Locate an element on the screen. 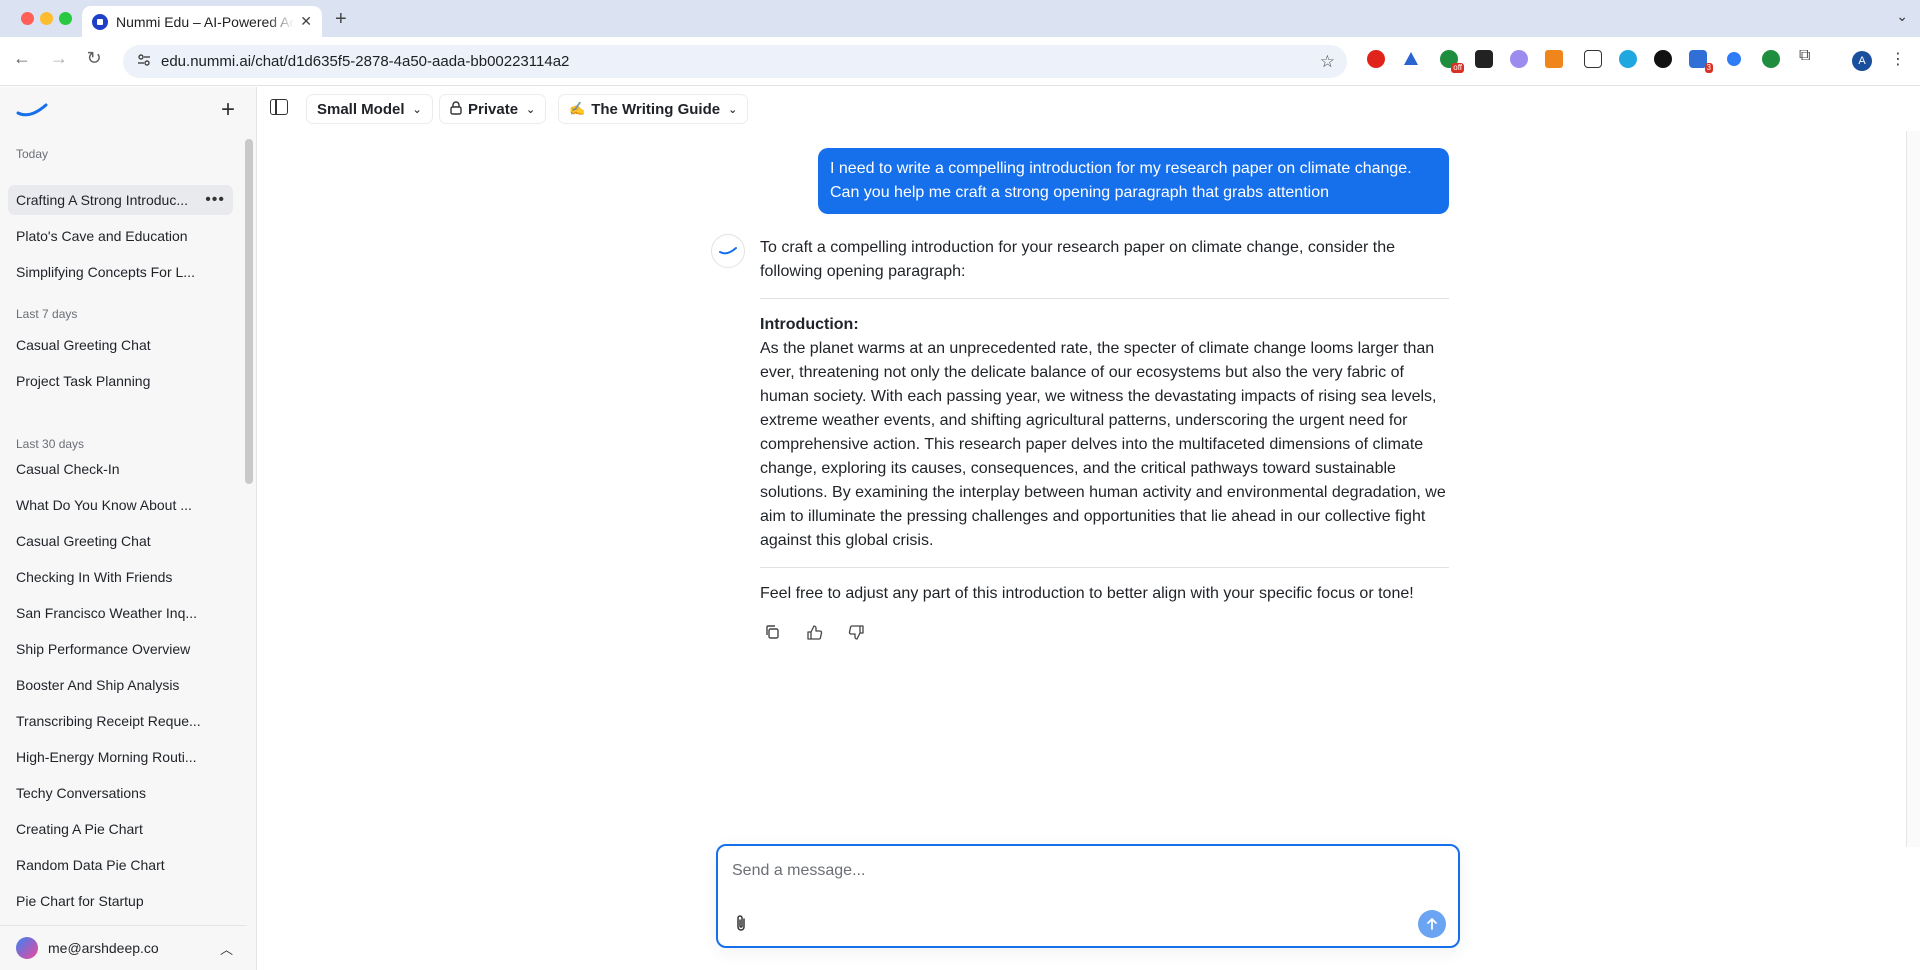 This screenshot has width=1920, height=970. visibility-selector-label: Private is located at coordinates (493, 109).